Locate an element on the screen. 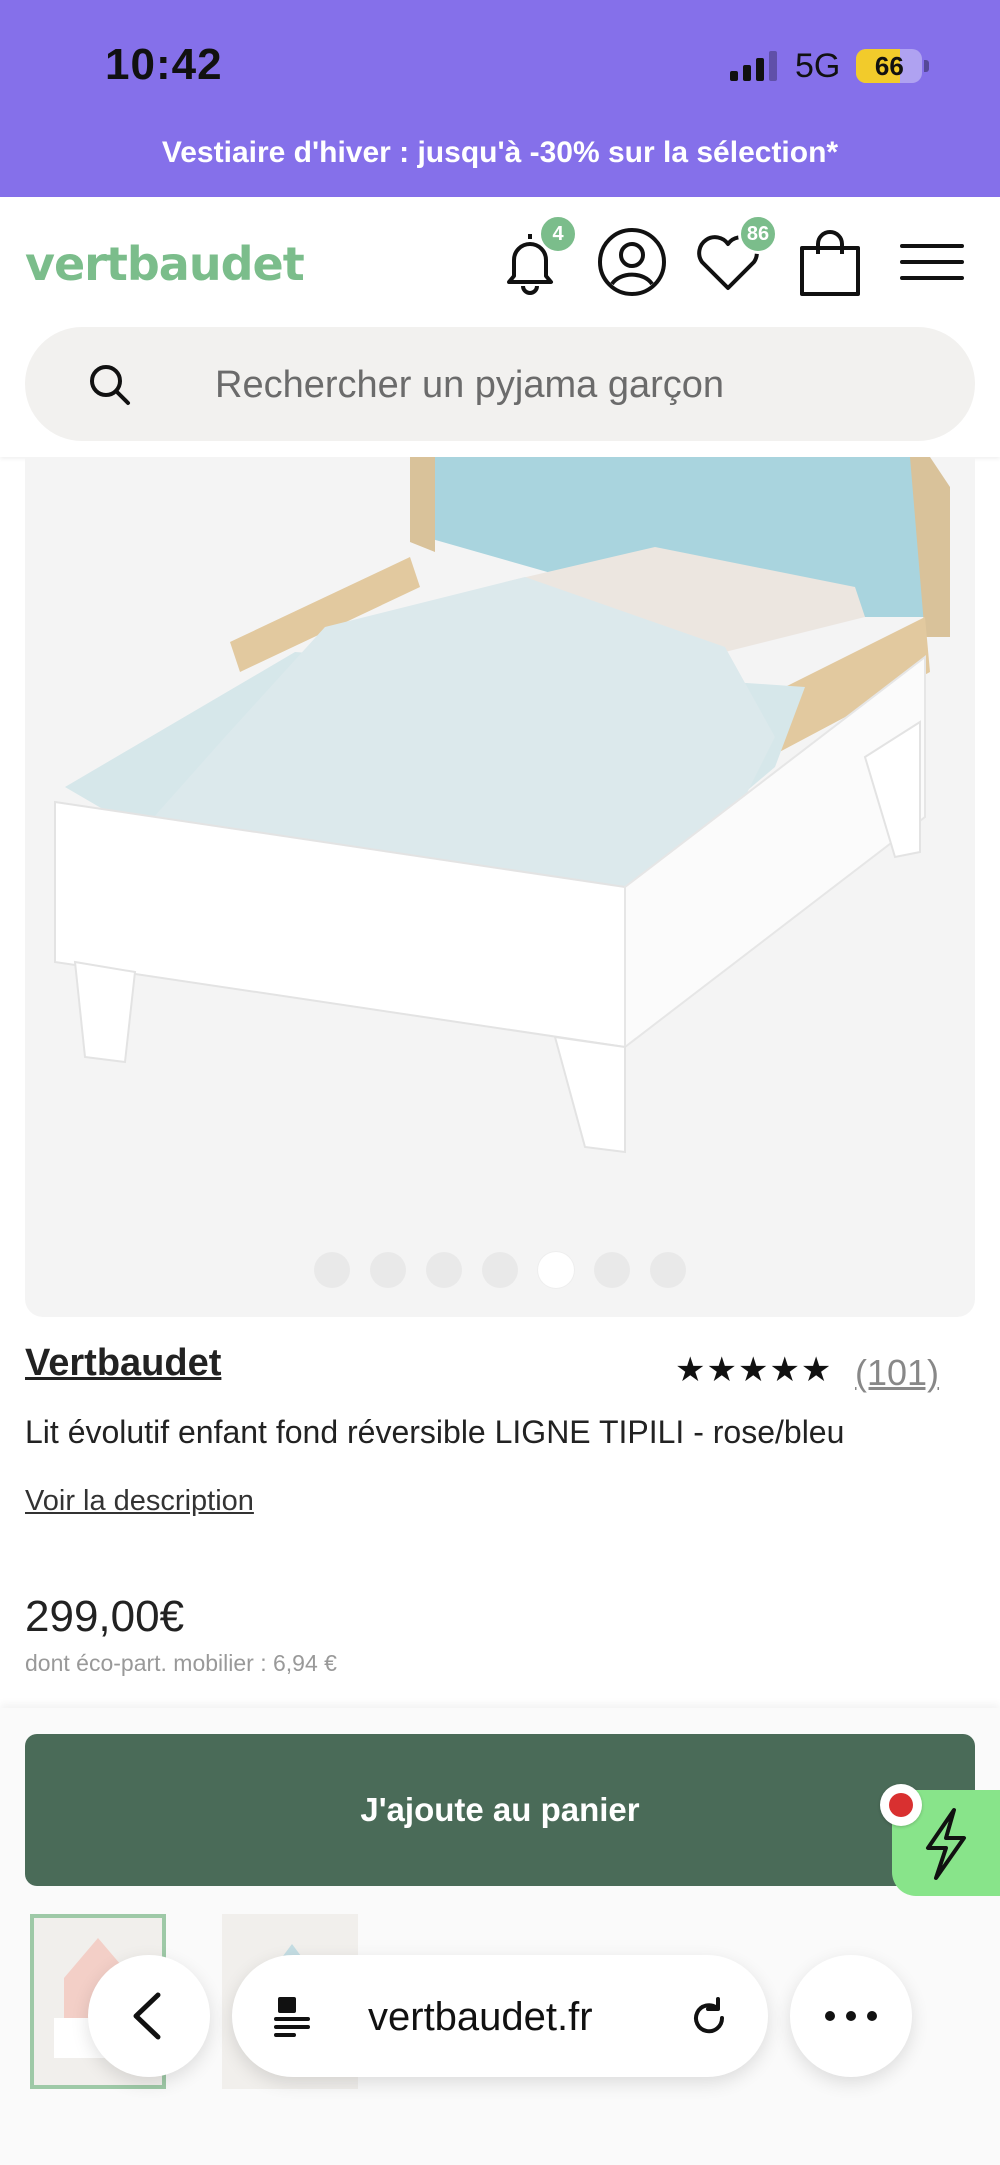  chevron-left-icon is located at coordinates (147, 2016).